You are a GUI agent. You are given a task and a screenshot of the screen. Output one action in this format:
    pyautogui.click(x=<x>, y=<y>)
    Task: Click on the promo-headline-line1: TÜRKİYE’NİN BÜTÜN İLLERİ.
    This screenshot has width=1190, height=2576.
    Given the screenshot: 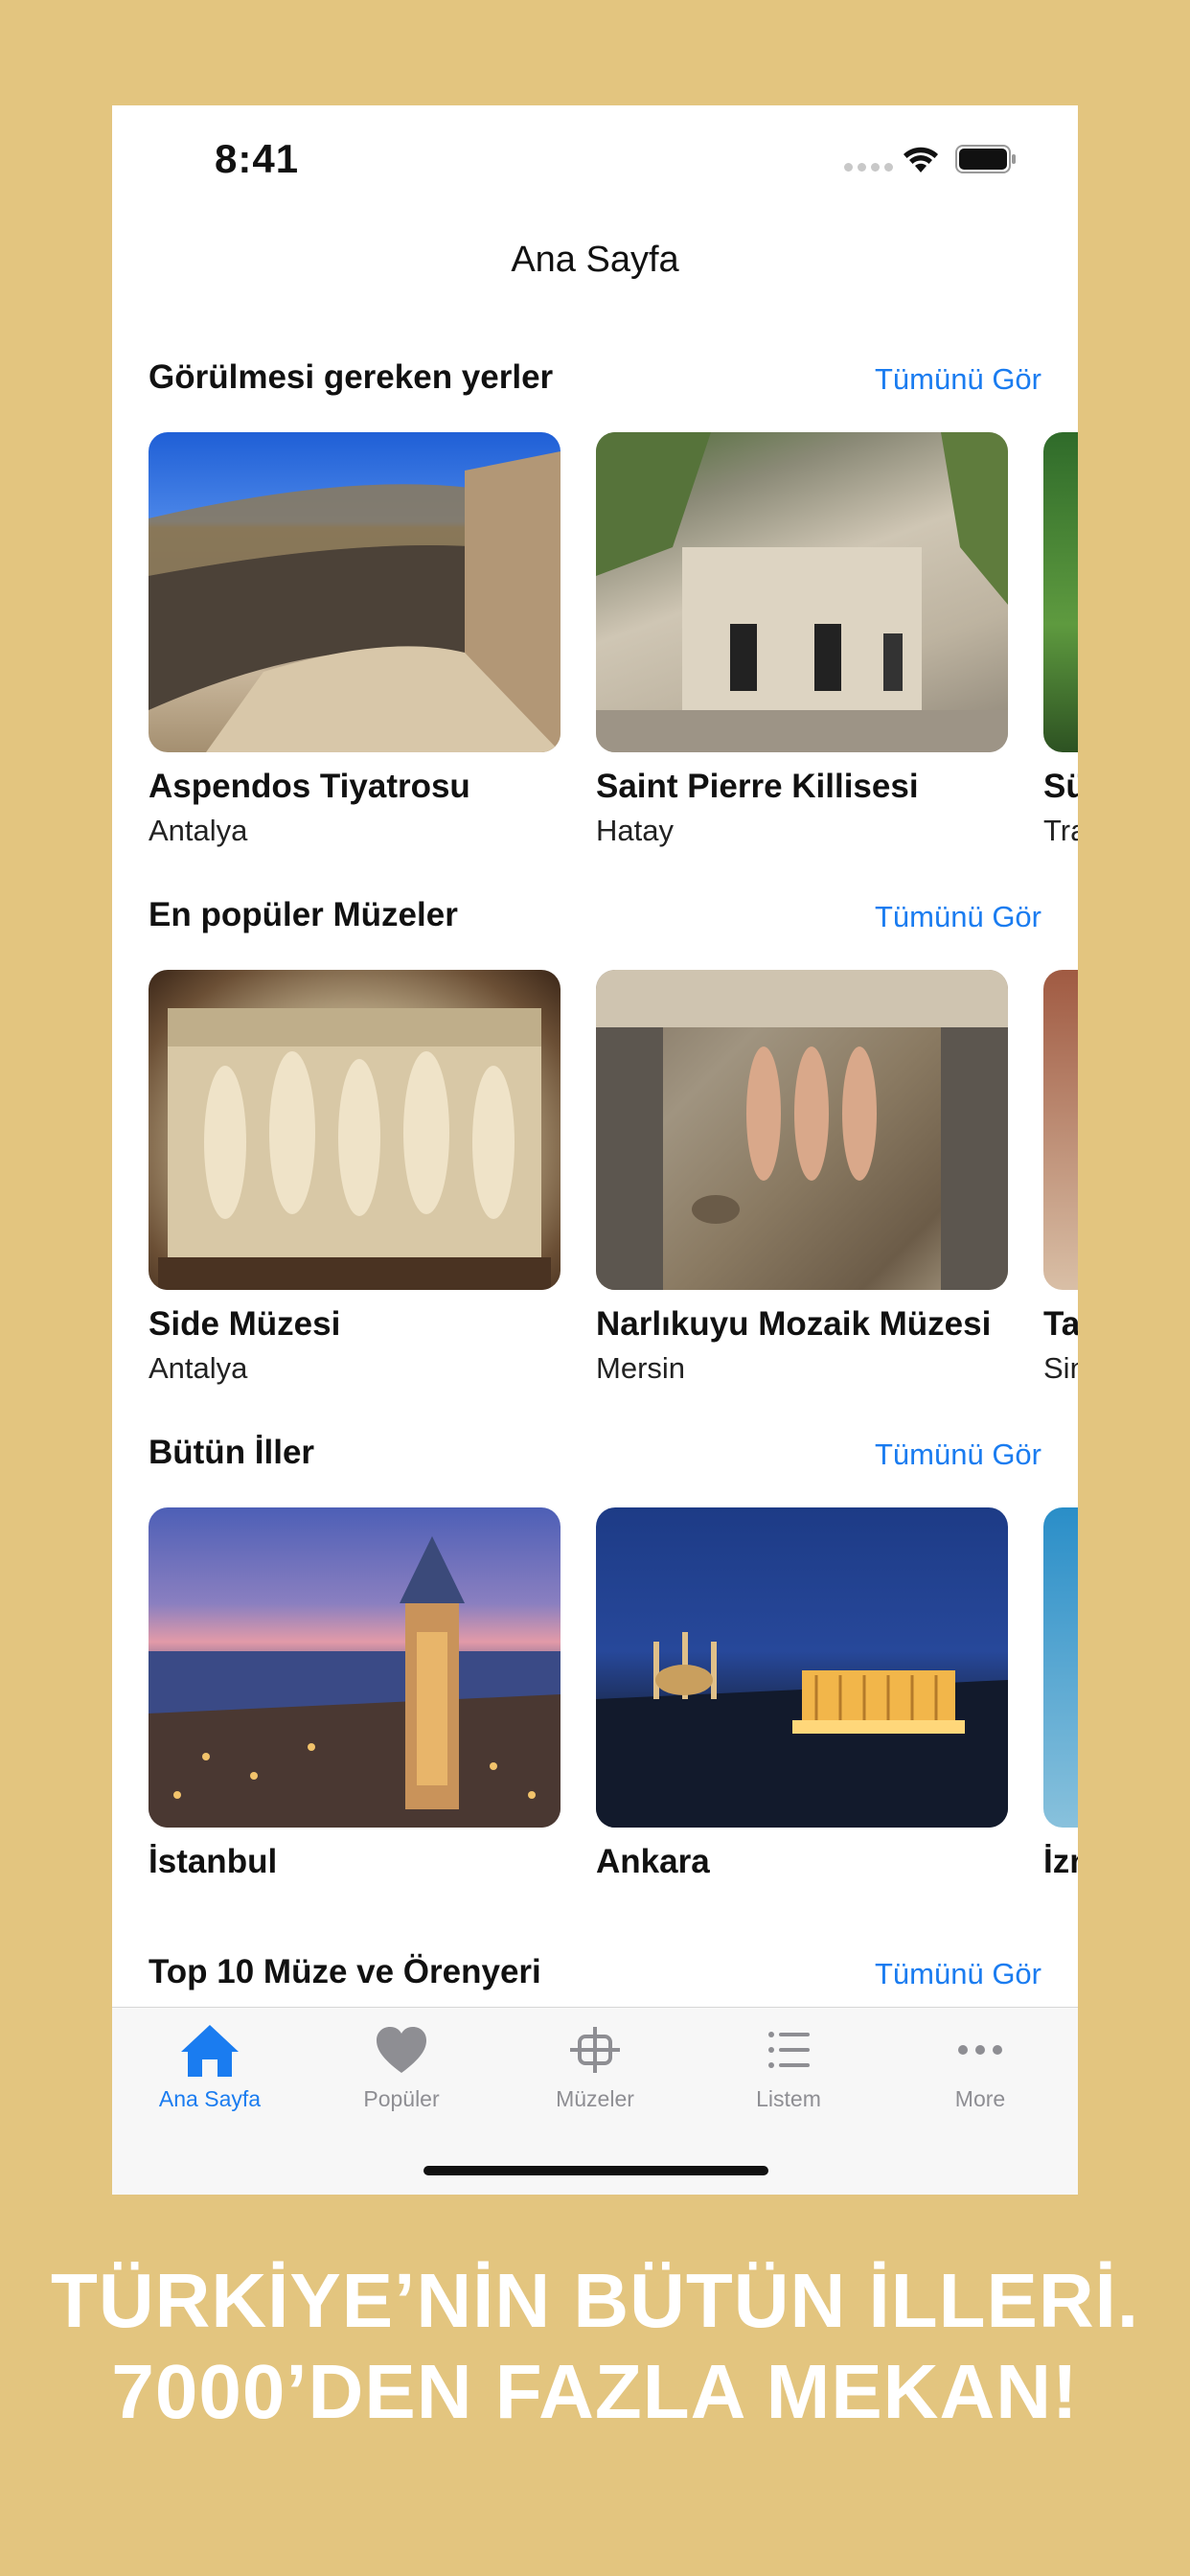 What is the action you would take?
    pyautogui.click(x=595, y=2300)
    